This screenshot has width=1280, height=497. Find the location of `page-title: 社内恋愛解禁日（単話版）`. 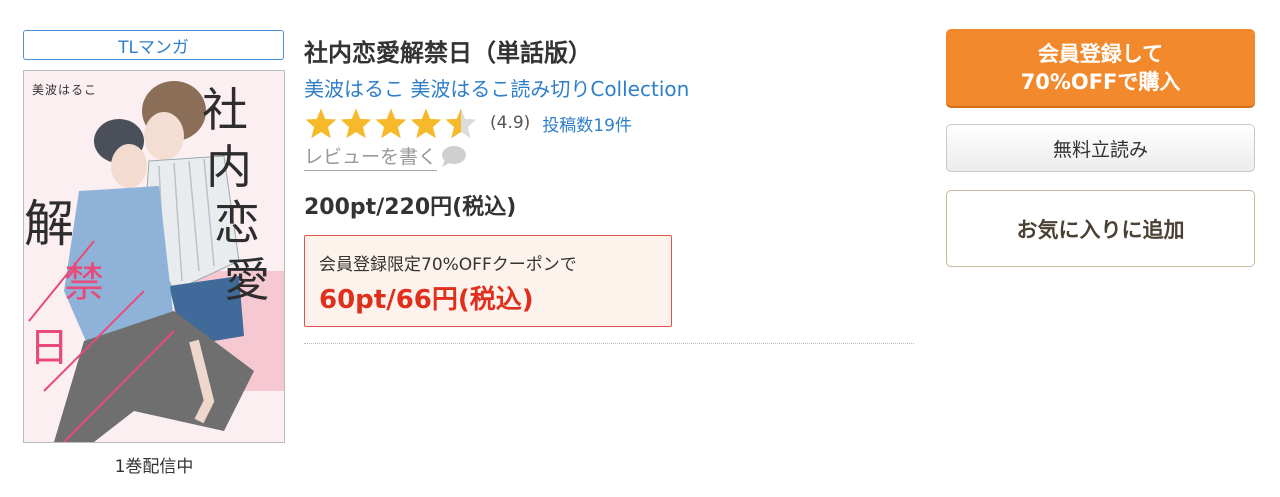

page-title: 社内恋愛解禁日（単話版） is located at coordinates (448, 53).